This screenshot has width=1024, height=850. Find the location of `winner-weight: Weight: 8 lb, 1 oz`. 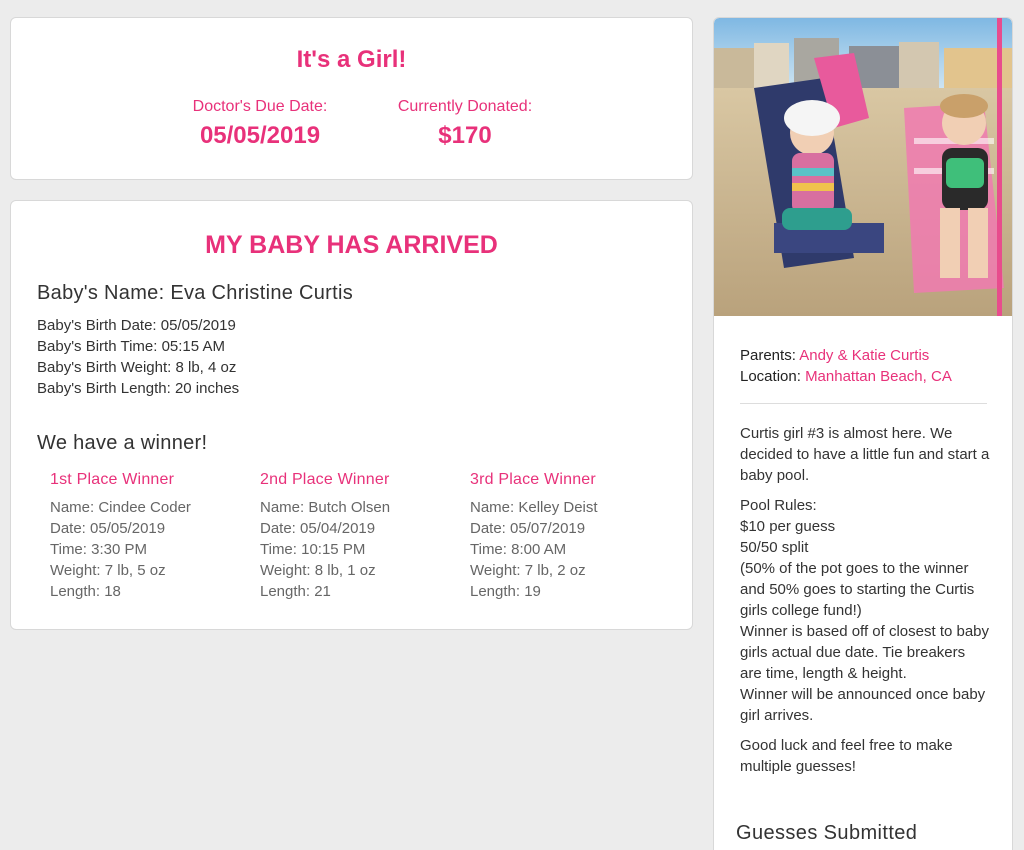

winner-weight: Weight: 8 lb, 1 oz is located at coordinates (318, 570).